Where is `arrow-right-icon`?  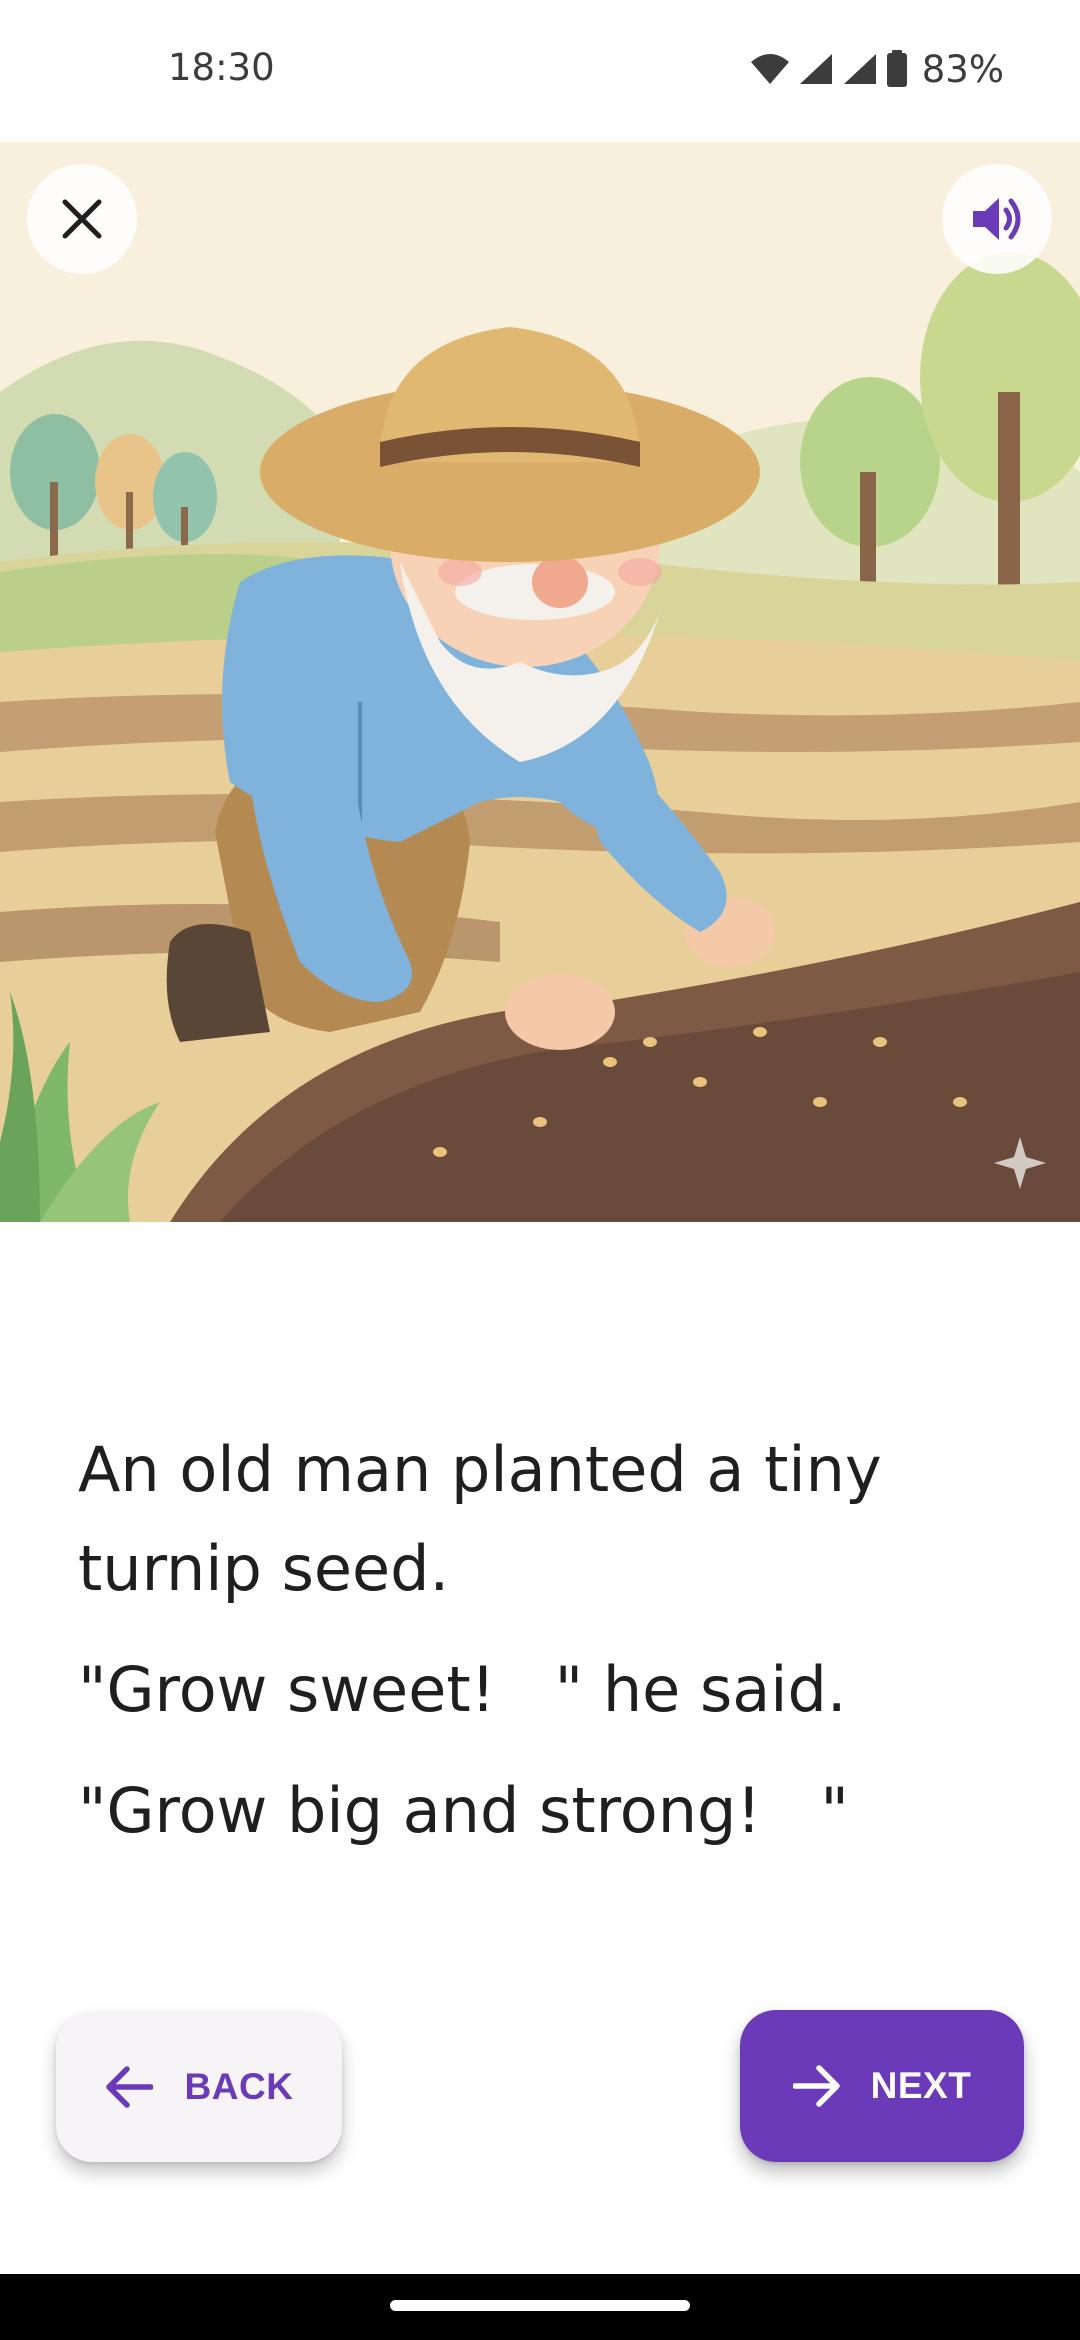 arrow-right-icon is located at coordinates (816, 2086).